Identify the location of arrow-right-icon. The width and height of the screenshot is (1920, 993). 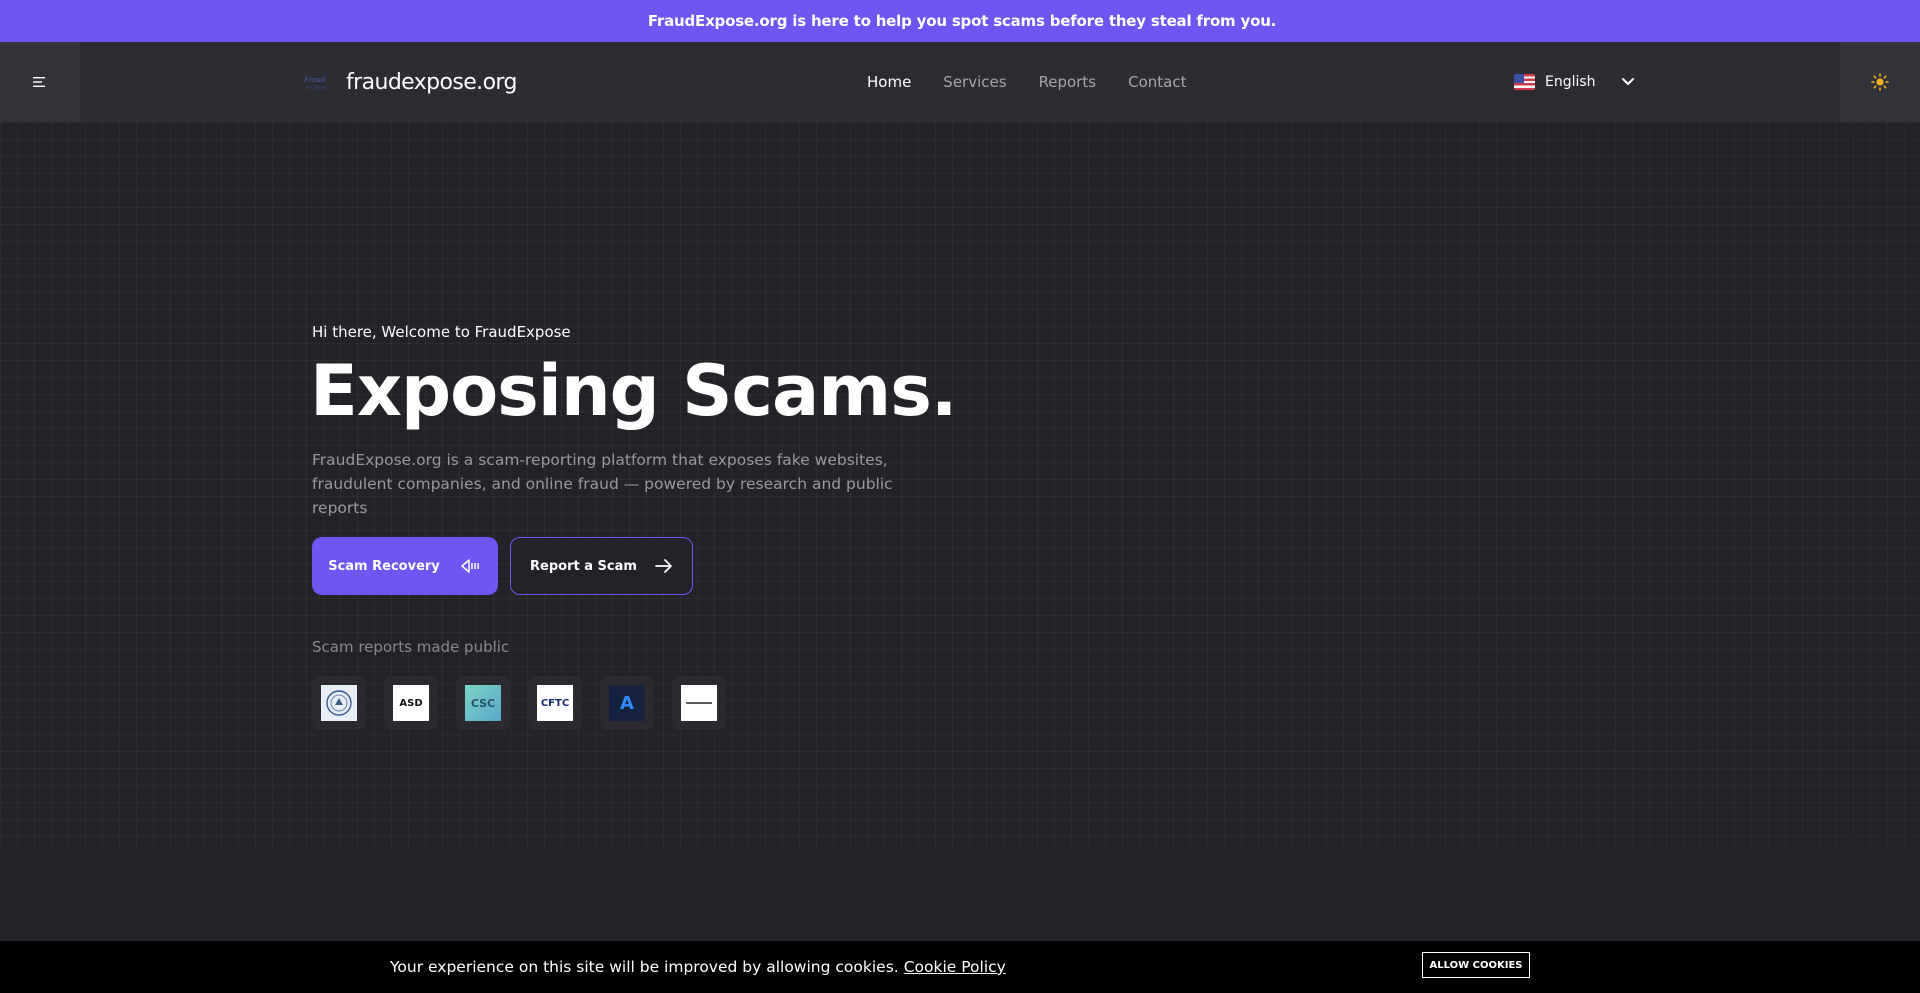
(663, 566).